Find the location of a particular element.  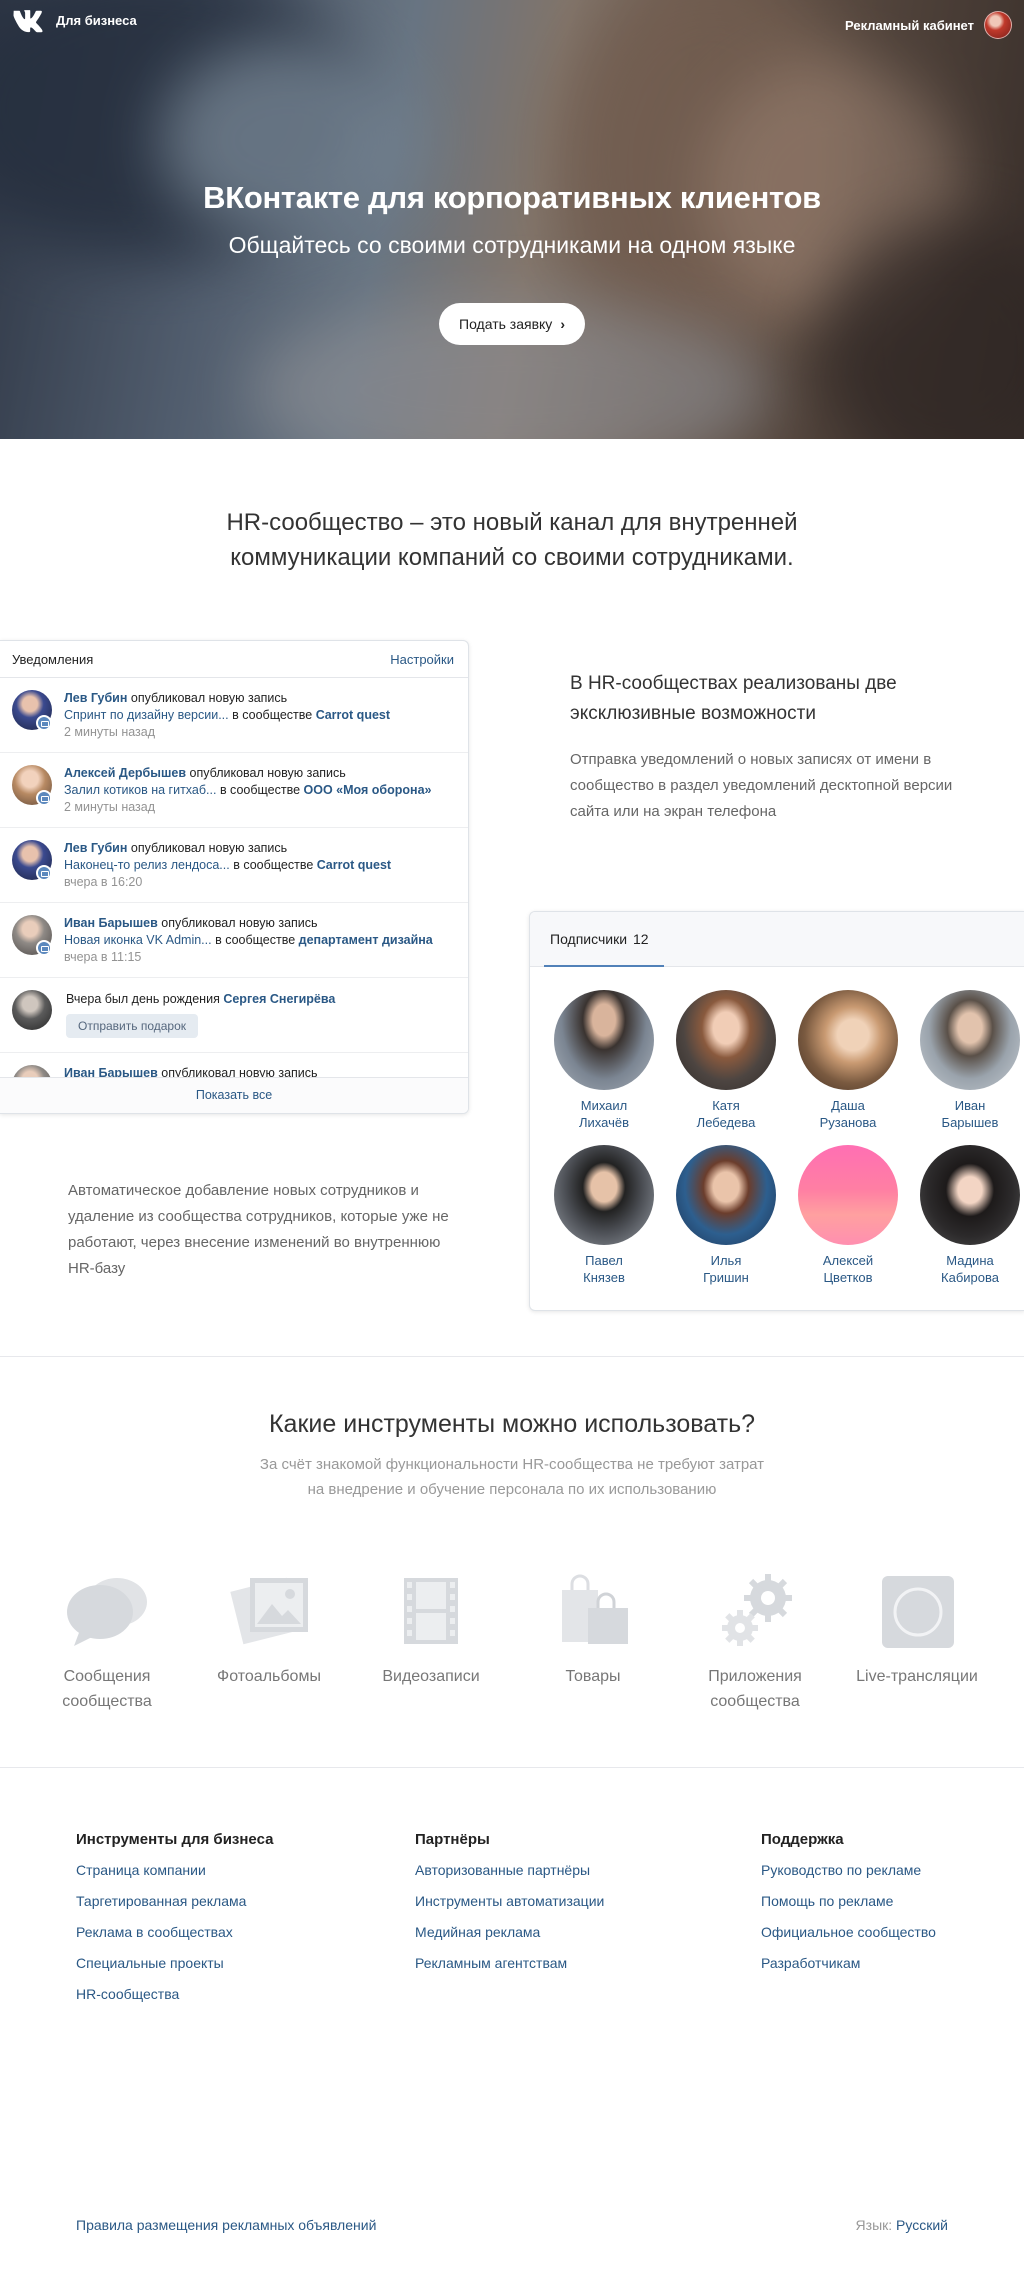

tool-label: Видеозаписи is located at coordinates (431, 1676).